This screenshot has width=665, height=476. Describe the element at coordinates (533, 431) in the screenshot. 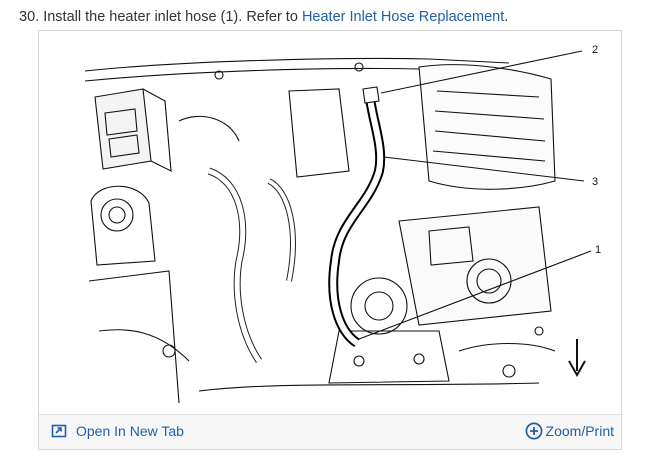

I see `zoom-plus-icon` at that location.